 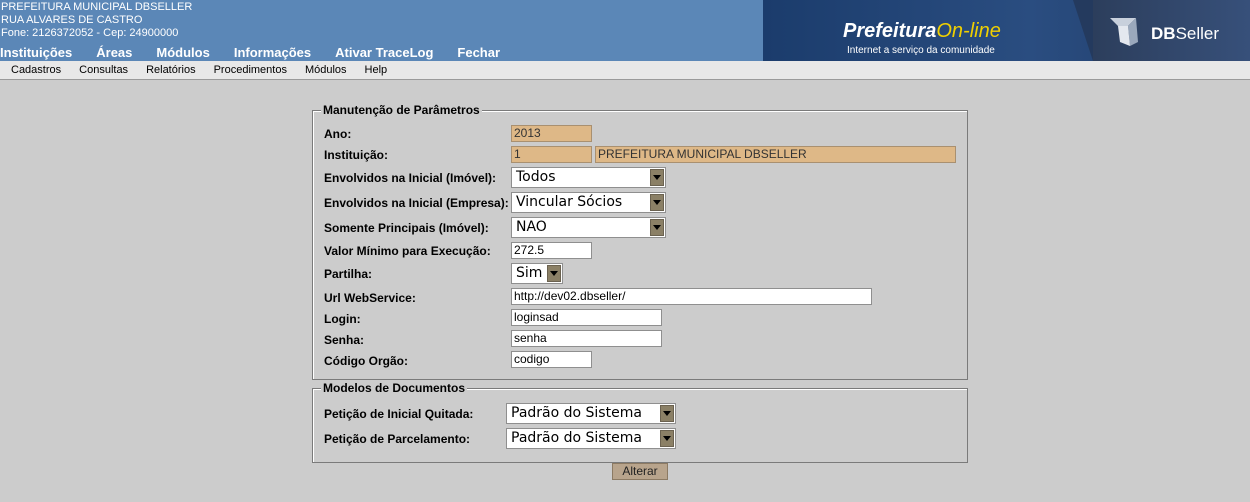 I want to click on menu-ativar-tracelog: Ativar TraceLog, so click(x=384, y=52).